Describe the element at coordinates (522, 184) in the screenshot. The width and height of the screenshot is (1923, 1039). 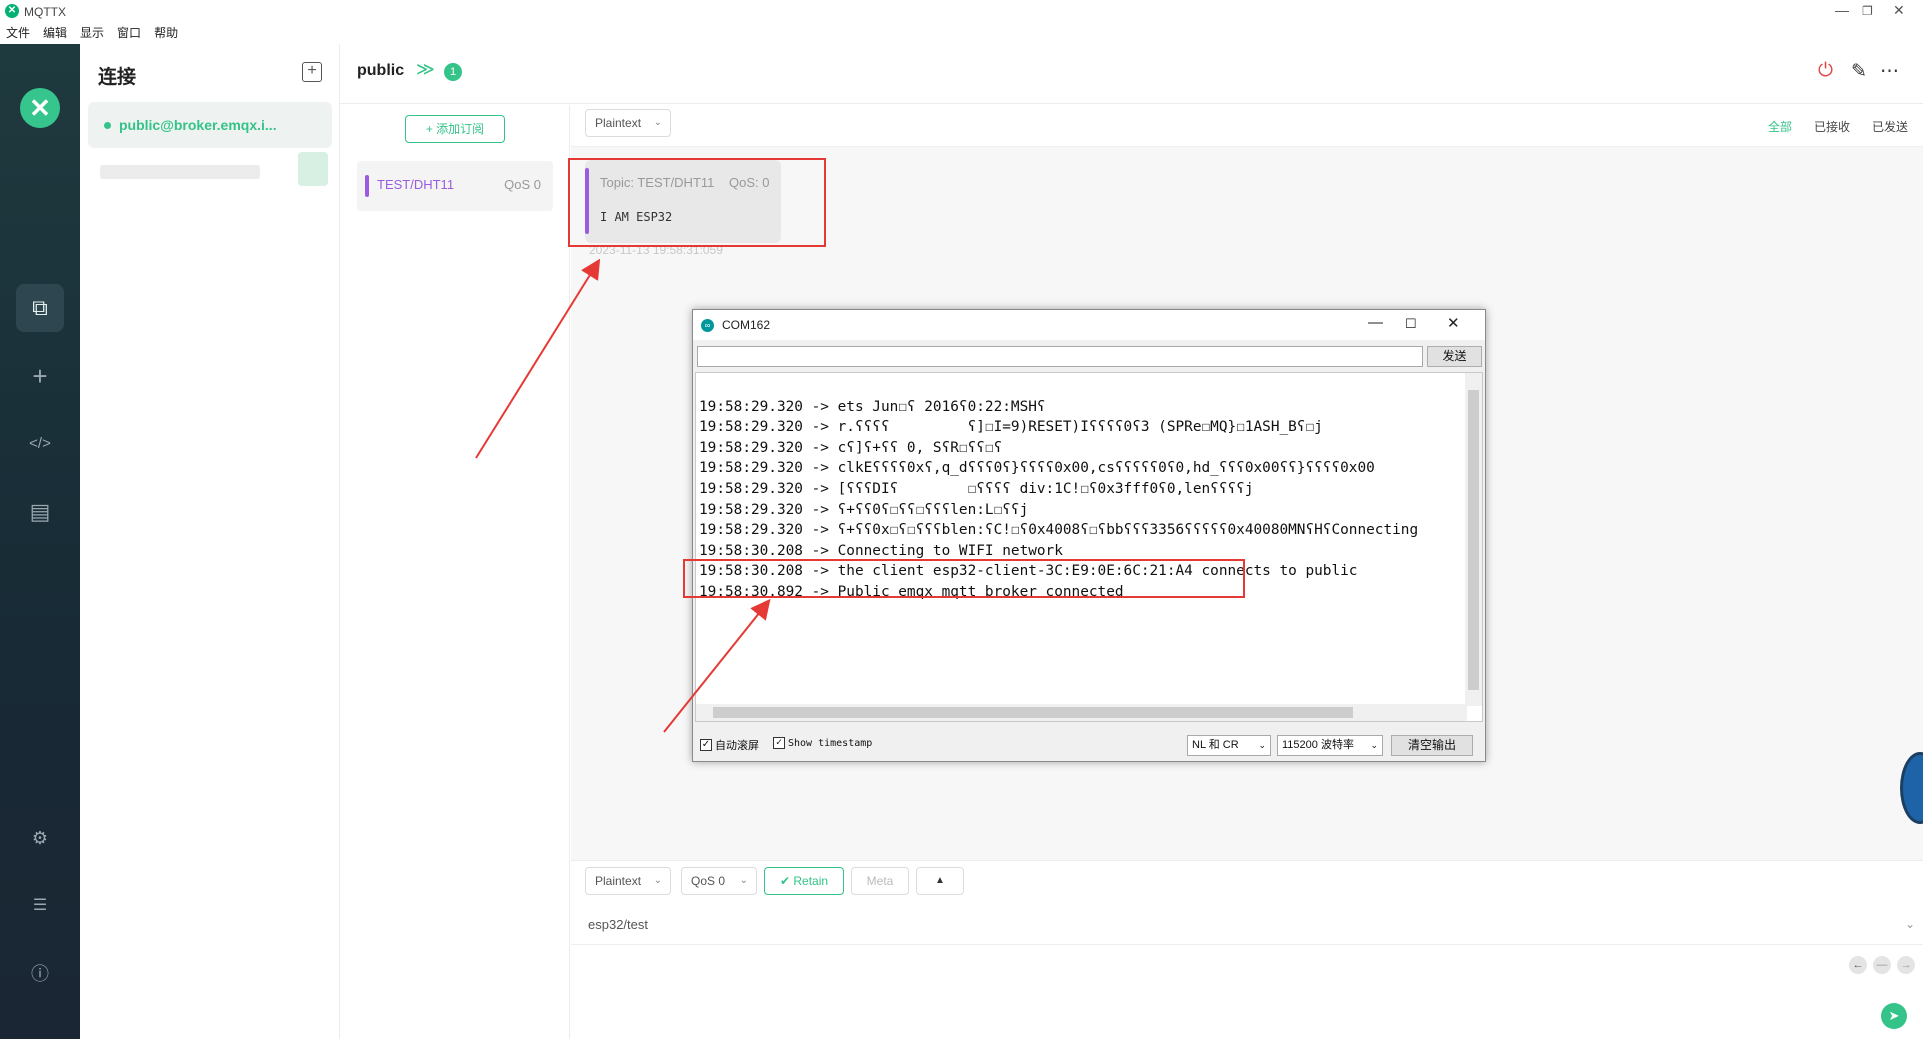
I see `subscription-qos: QoS 0` at that location.